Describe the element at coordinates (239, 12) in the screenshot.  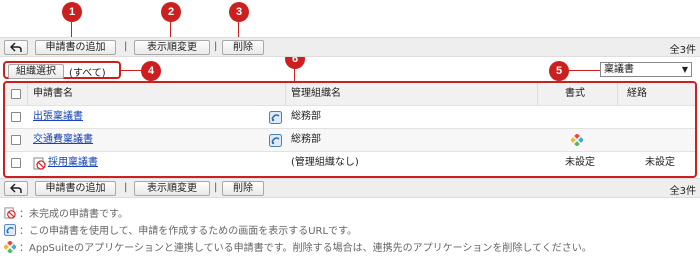
I see `callout-3: 3` at that location.